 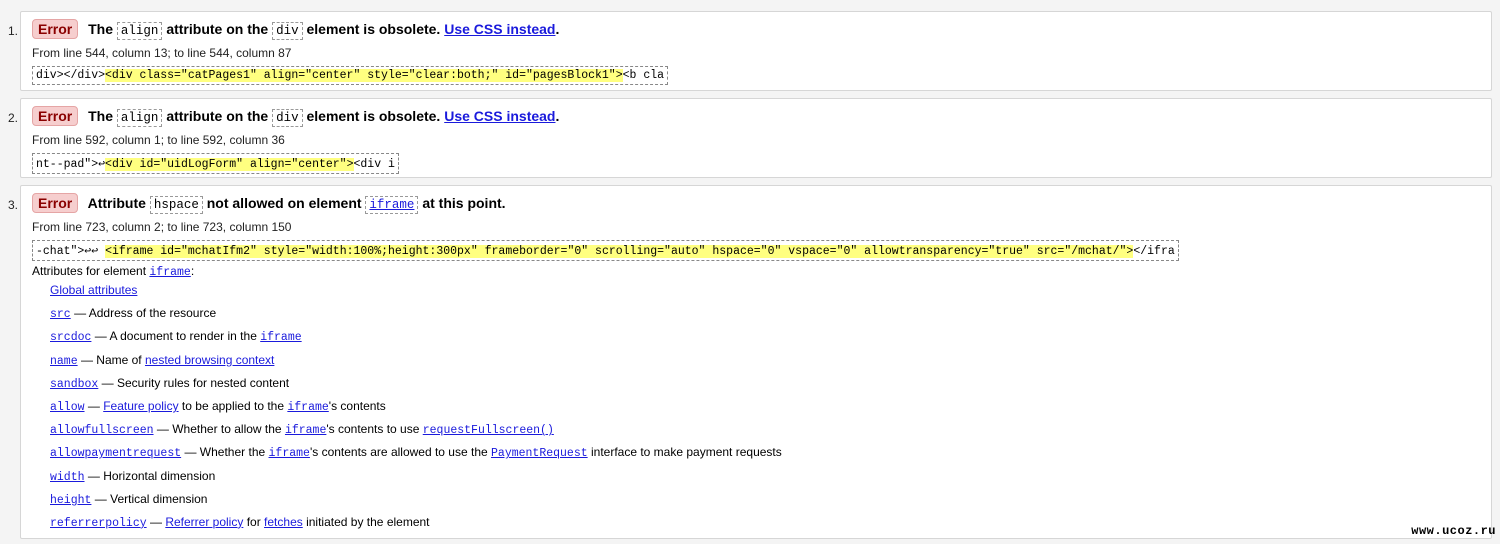 I want to click on extract-post: <b cla, so click(x=643, y=75).